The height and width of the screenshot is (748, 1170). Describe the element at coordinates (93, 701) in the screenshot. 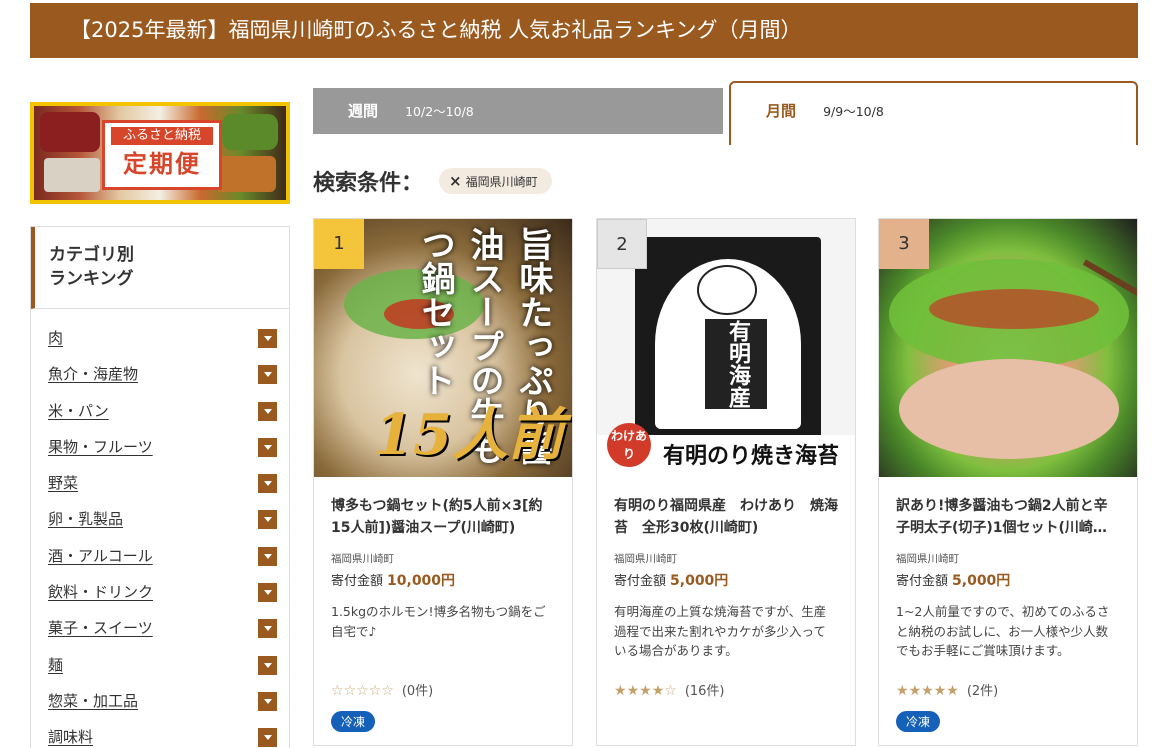

I see `category-link: 惣菜・加工品` at that location.